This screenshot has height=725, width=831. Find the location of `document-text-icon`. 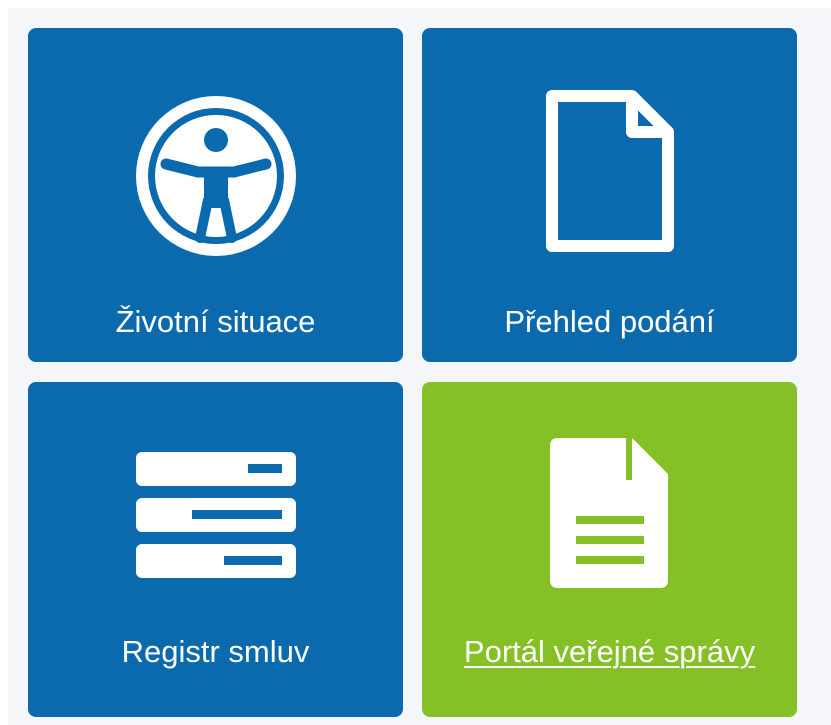

document-text-icon is located at coordinates (608, 513).